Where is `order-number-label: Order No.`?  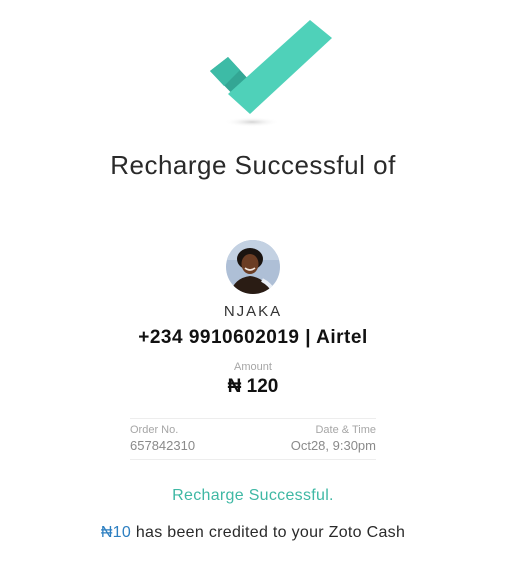
order-number-label: Order No. is located at coordinates (154, 430).